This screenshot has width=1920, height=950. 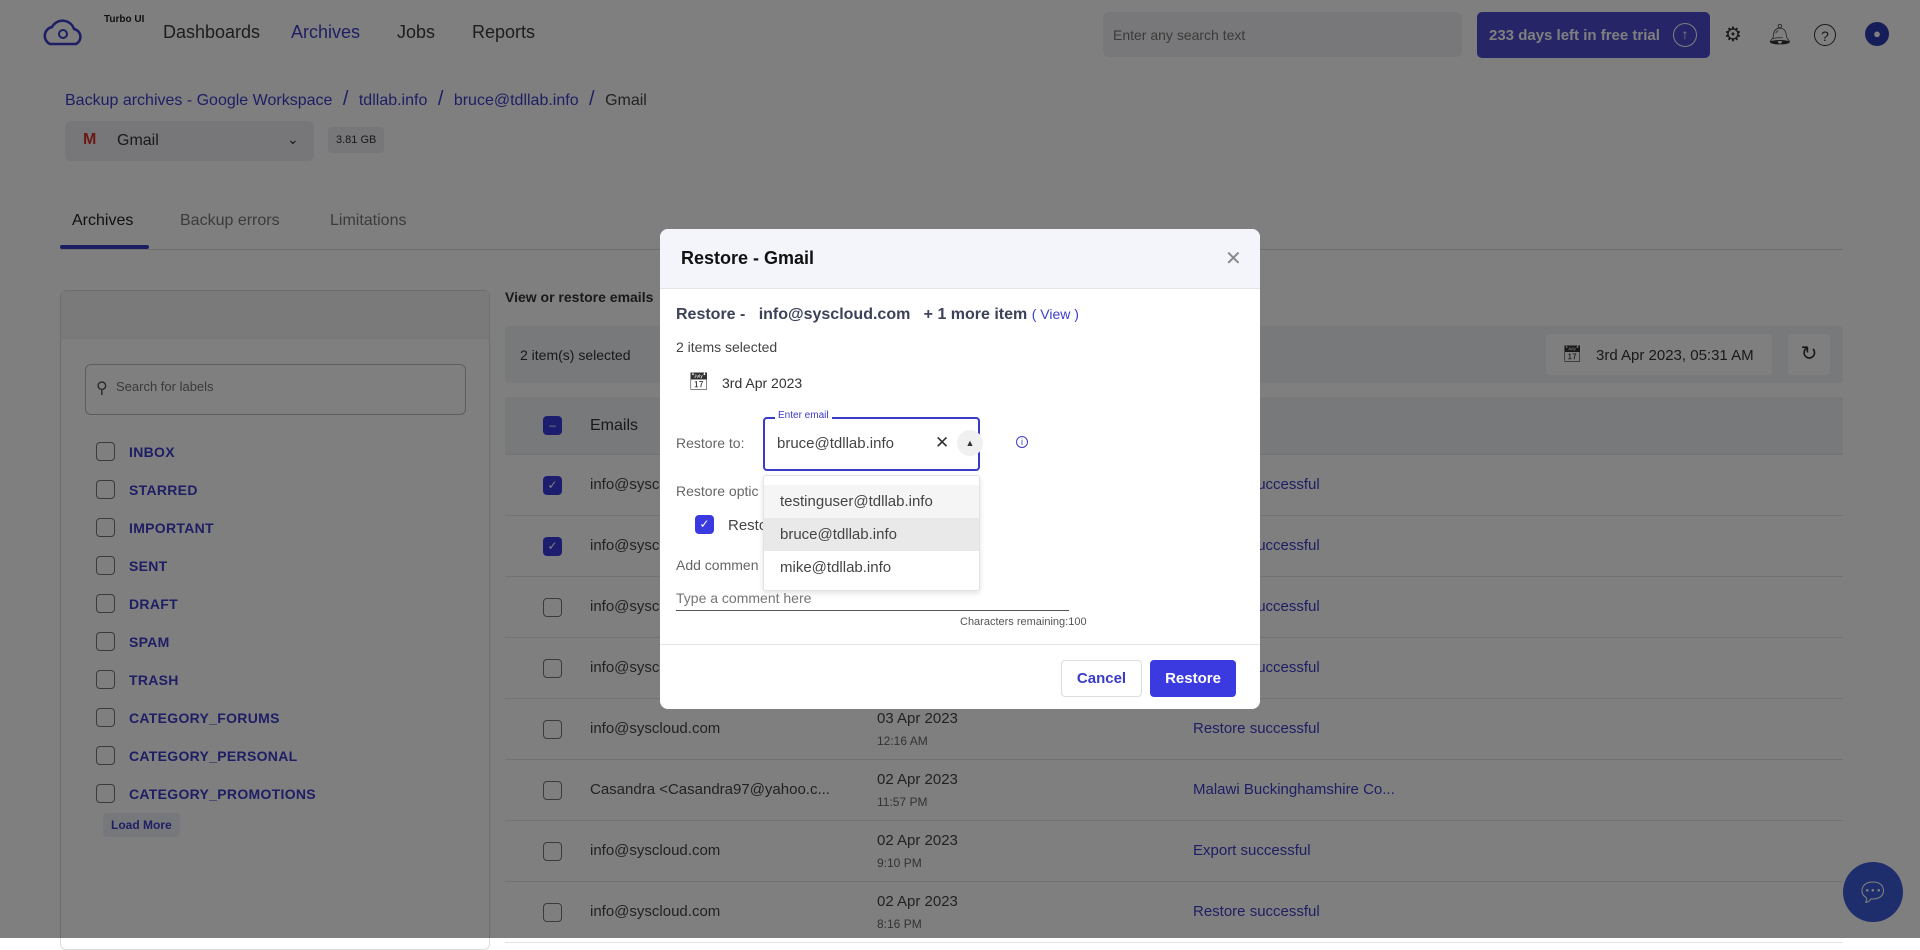 I want to click on chars-remaining: Characters remaining:100, so click(x=1023, y=622).